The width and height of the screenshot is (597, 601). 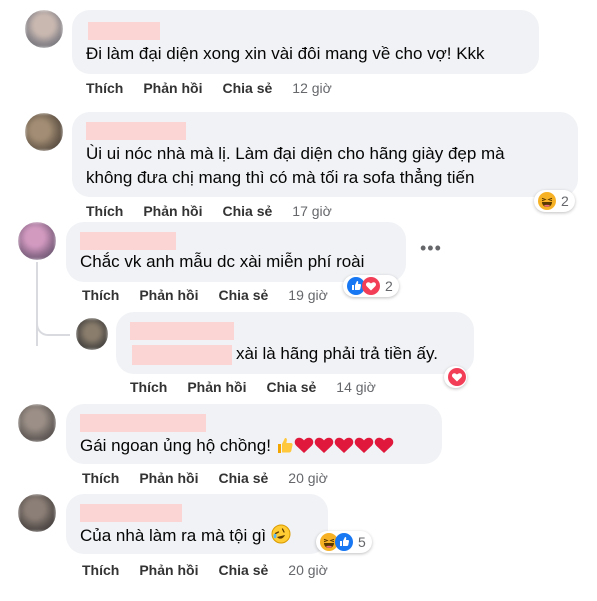 What do you see at coordinates (337, 353) in the screenshot?
I see `comment-text: xài là hãng phải trả tiền ấy.` at bounding box center [337, 353].